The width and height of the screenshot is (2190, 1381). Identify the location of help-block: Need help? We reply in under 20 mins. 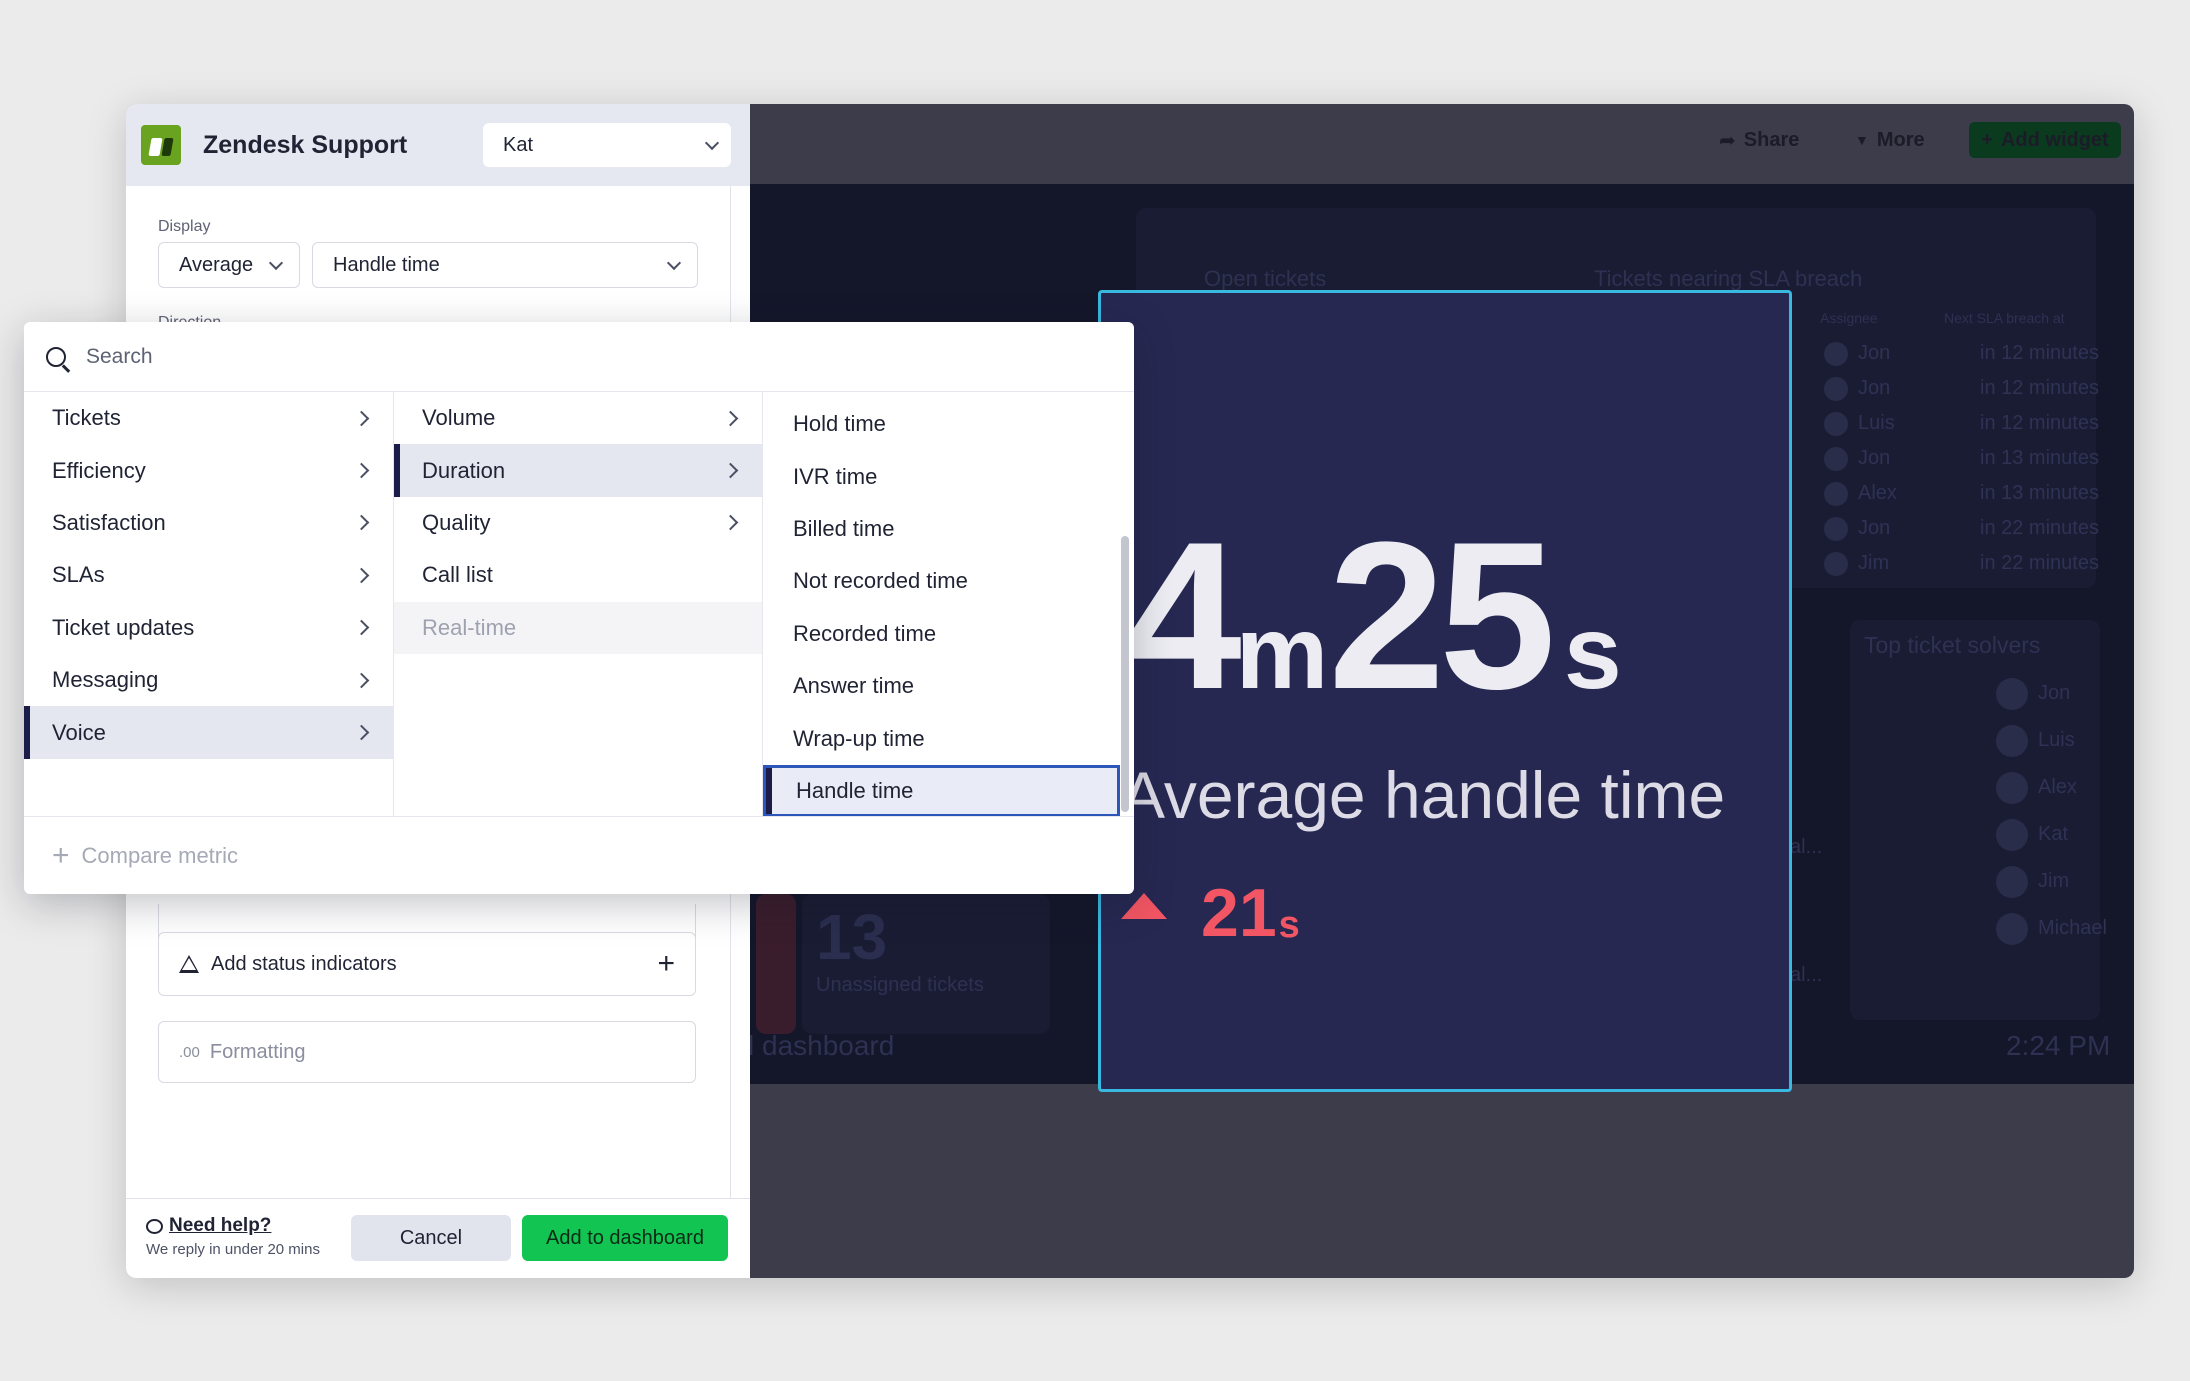
(233, 1236).